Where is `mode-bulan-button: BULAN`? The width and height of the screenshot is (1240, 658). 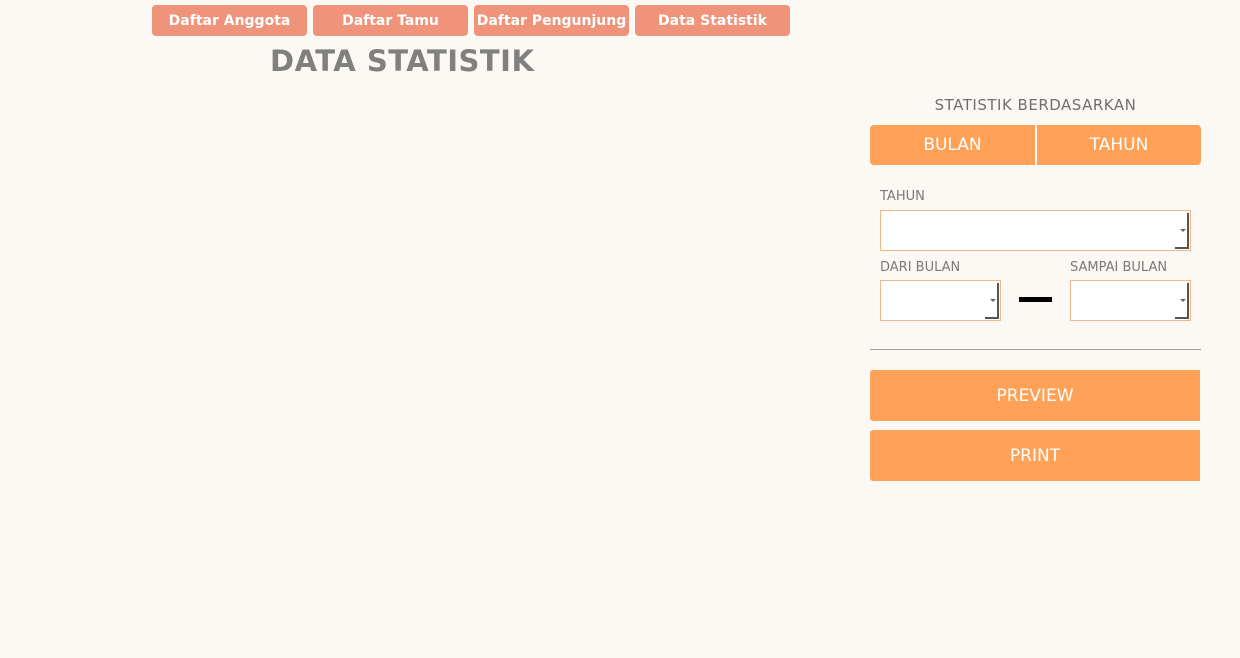 mode-bulan-button: BULAN is located at coordinates (952, 145).